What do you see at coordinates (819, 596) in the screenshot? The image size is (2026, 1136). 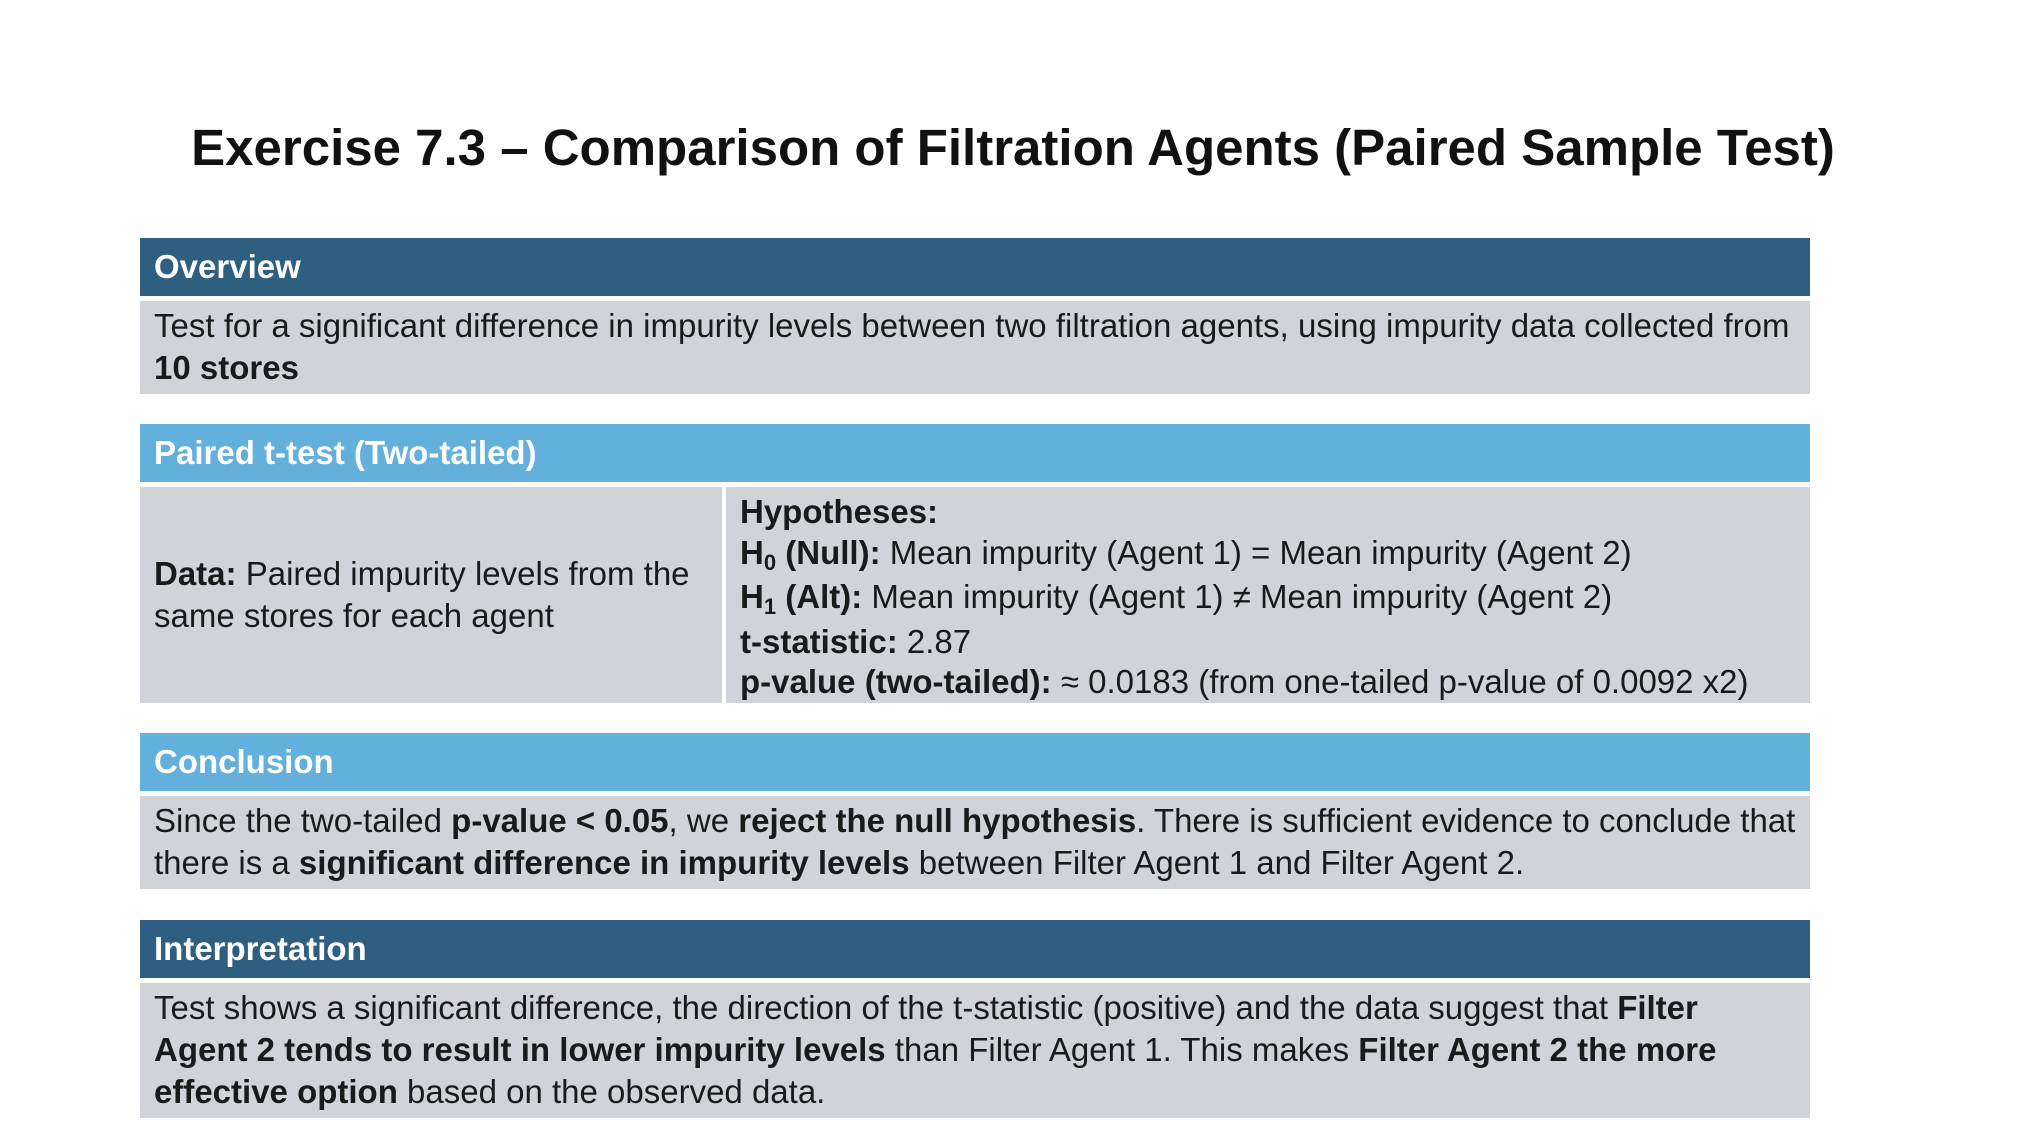 I see `h1-label: (Alt):` at bounding box center [819, 596].